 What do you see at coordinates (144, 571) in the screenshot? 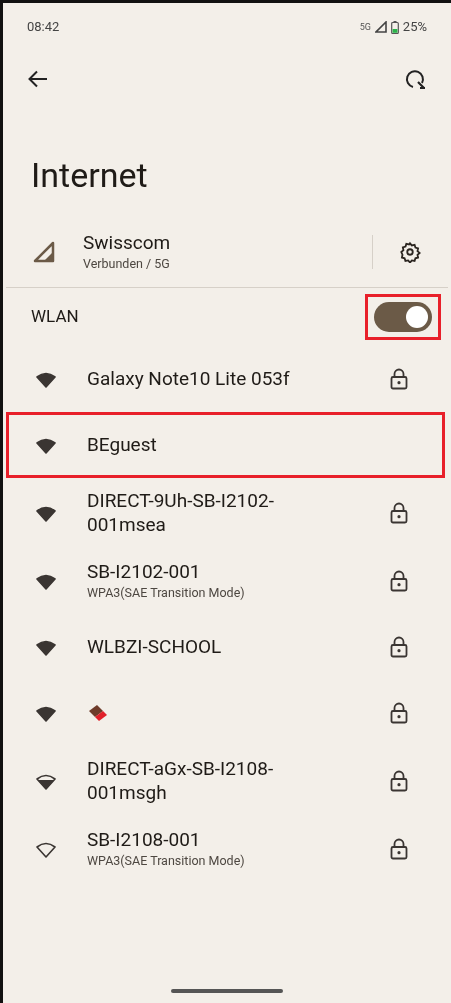
I see `network-name: SB-I2102-001` at bounding box center [144, 571].